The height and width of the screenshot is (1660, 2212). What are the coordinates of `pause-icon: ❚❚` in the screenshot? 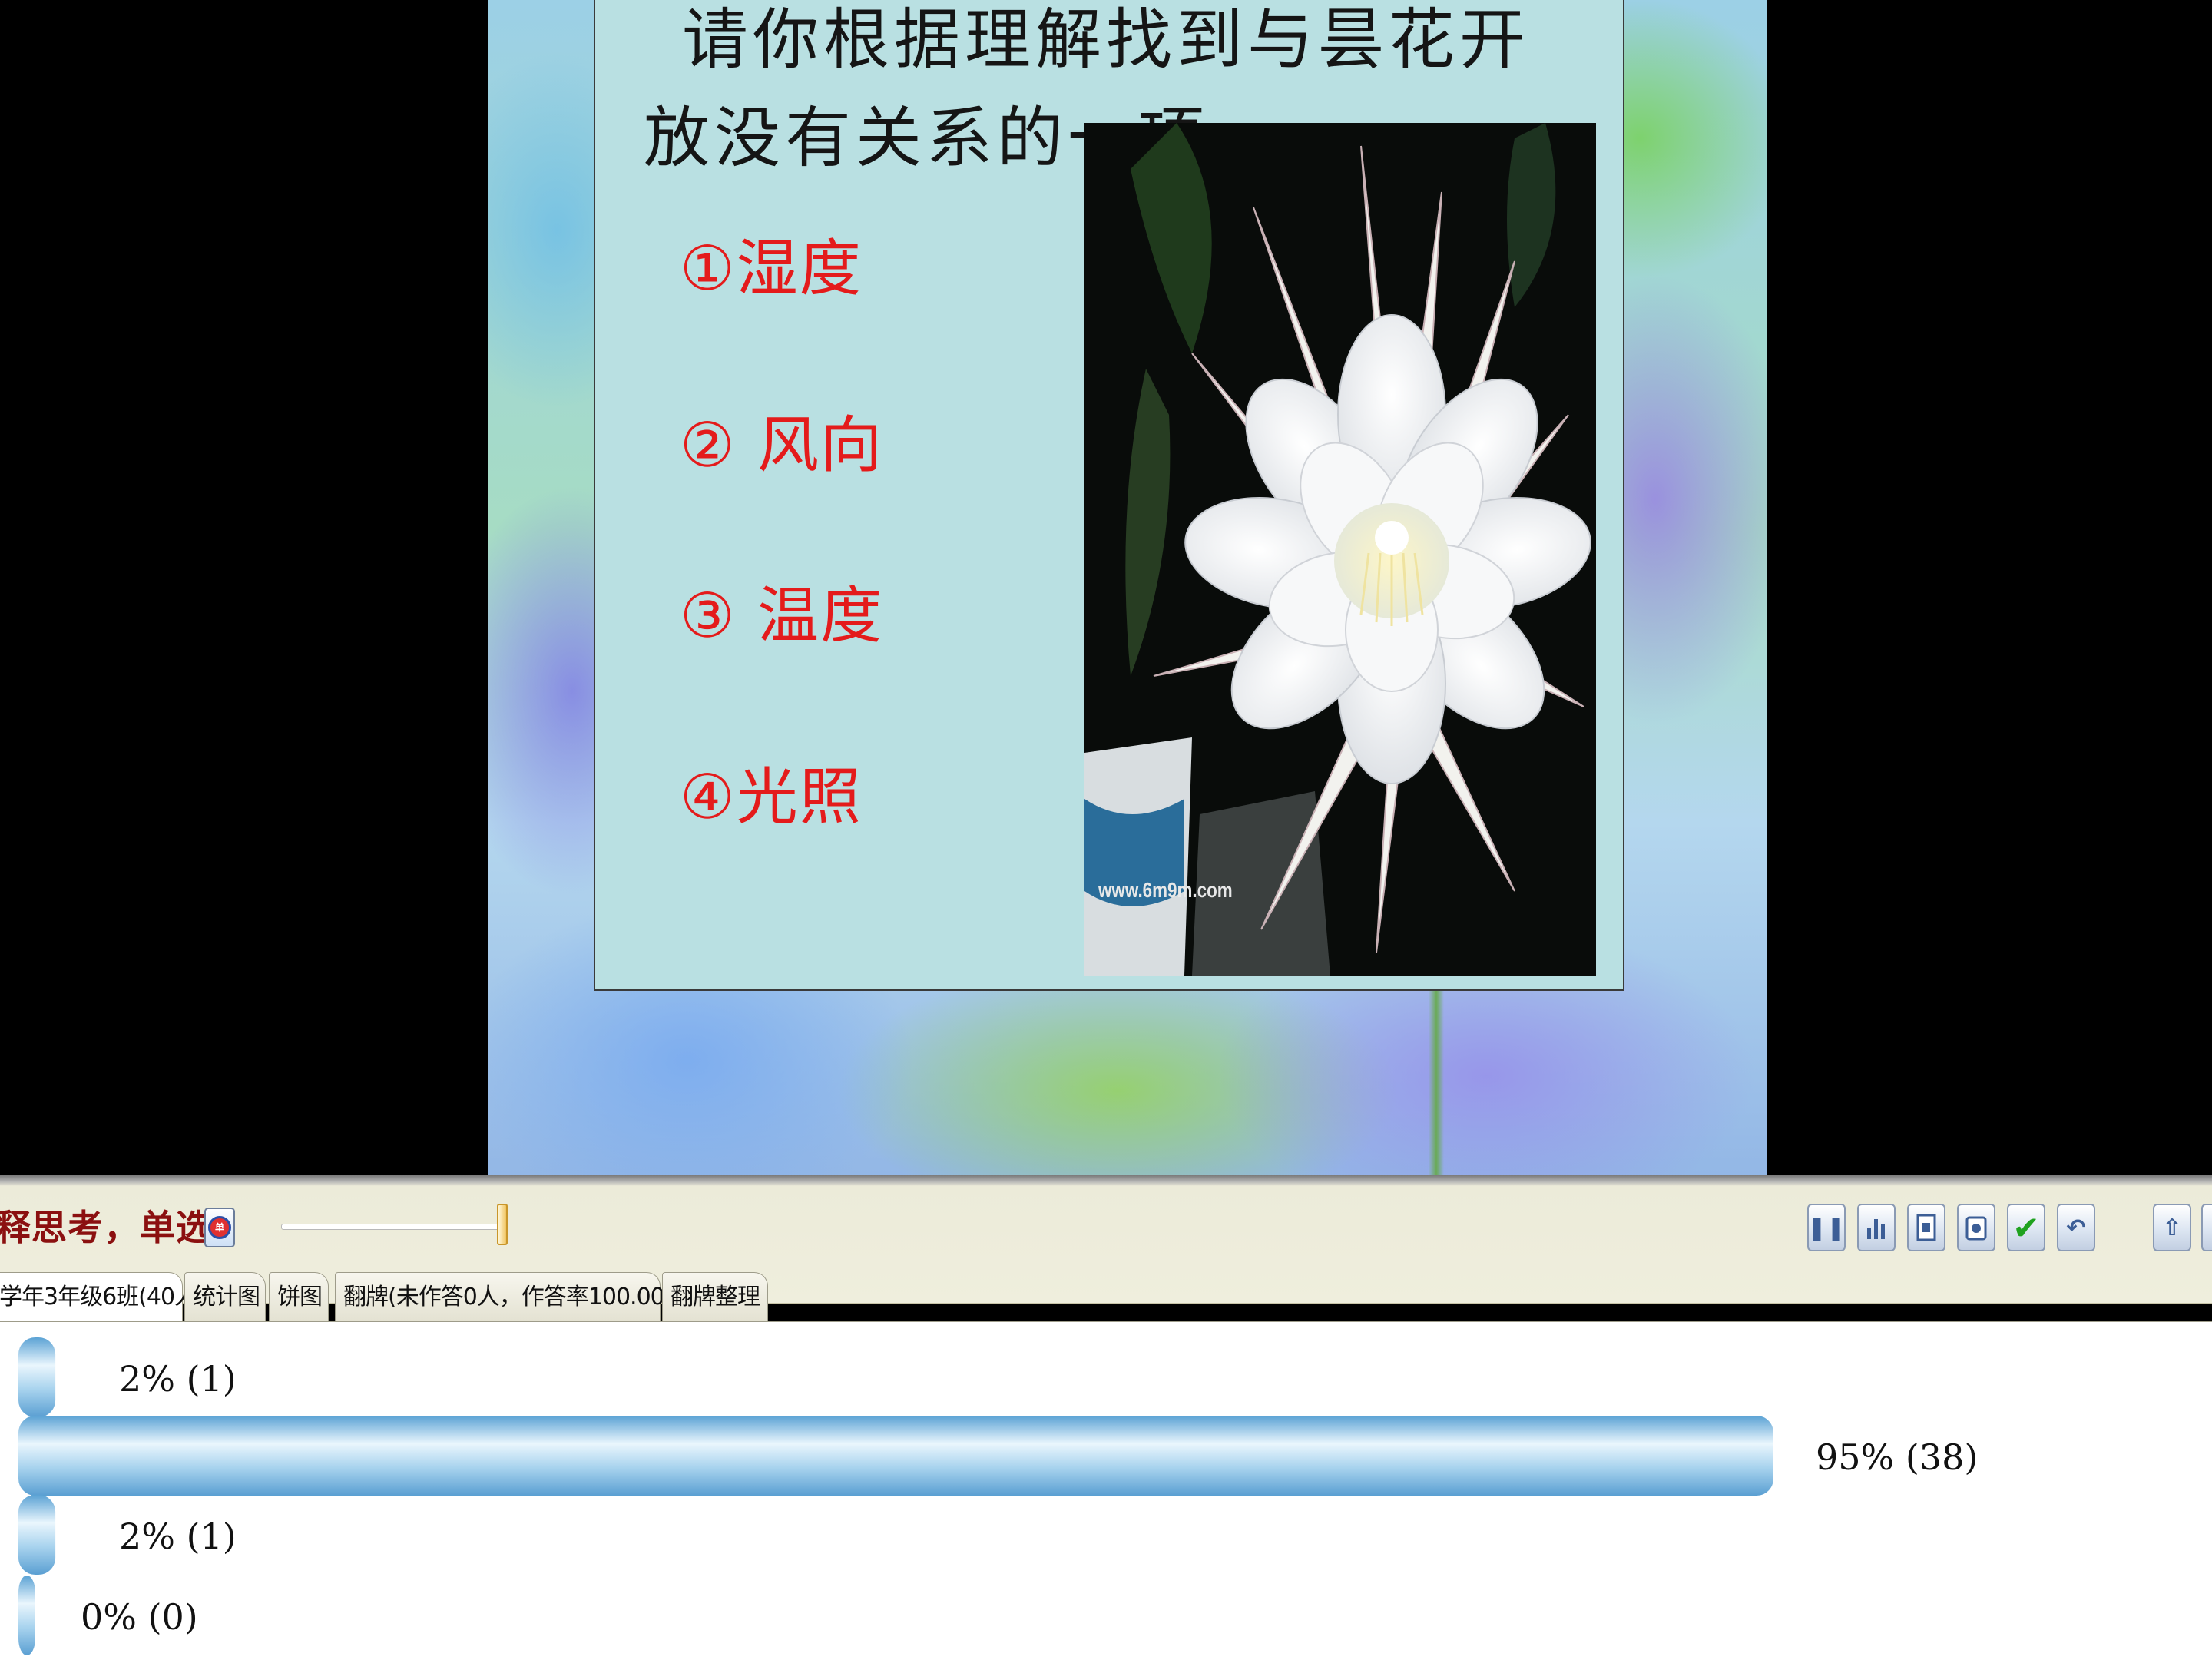 It's located at (1826, 1227).